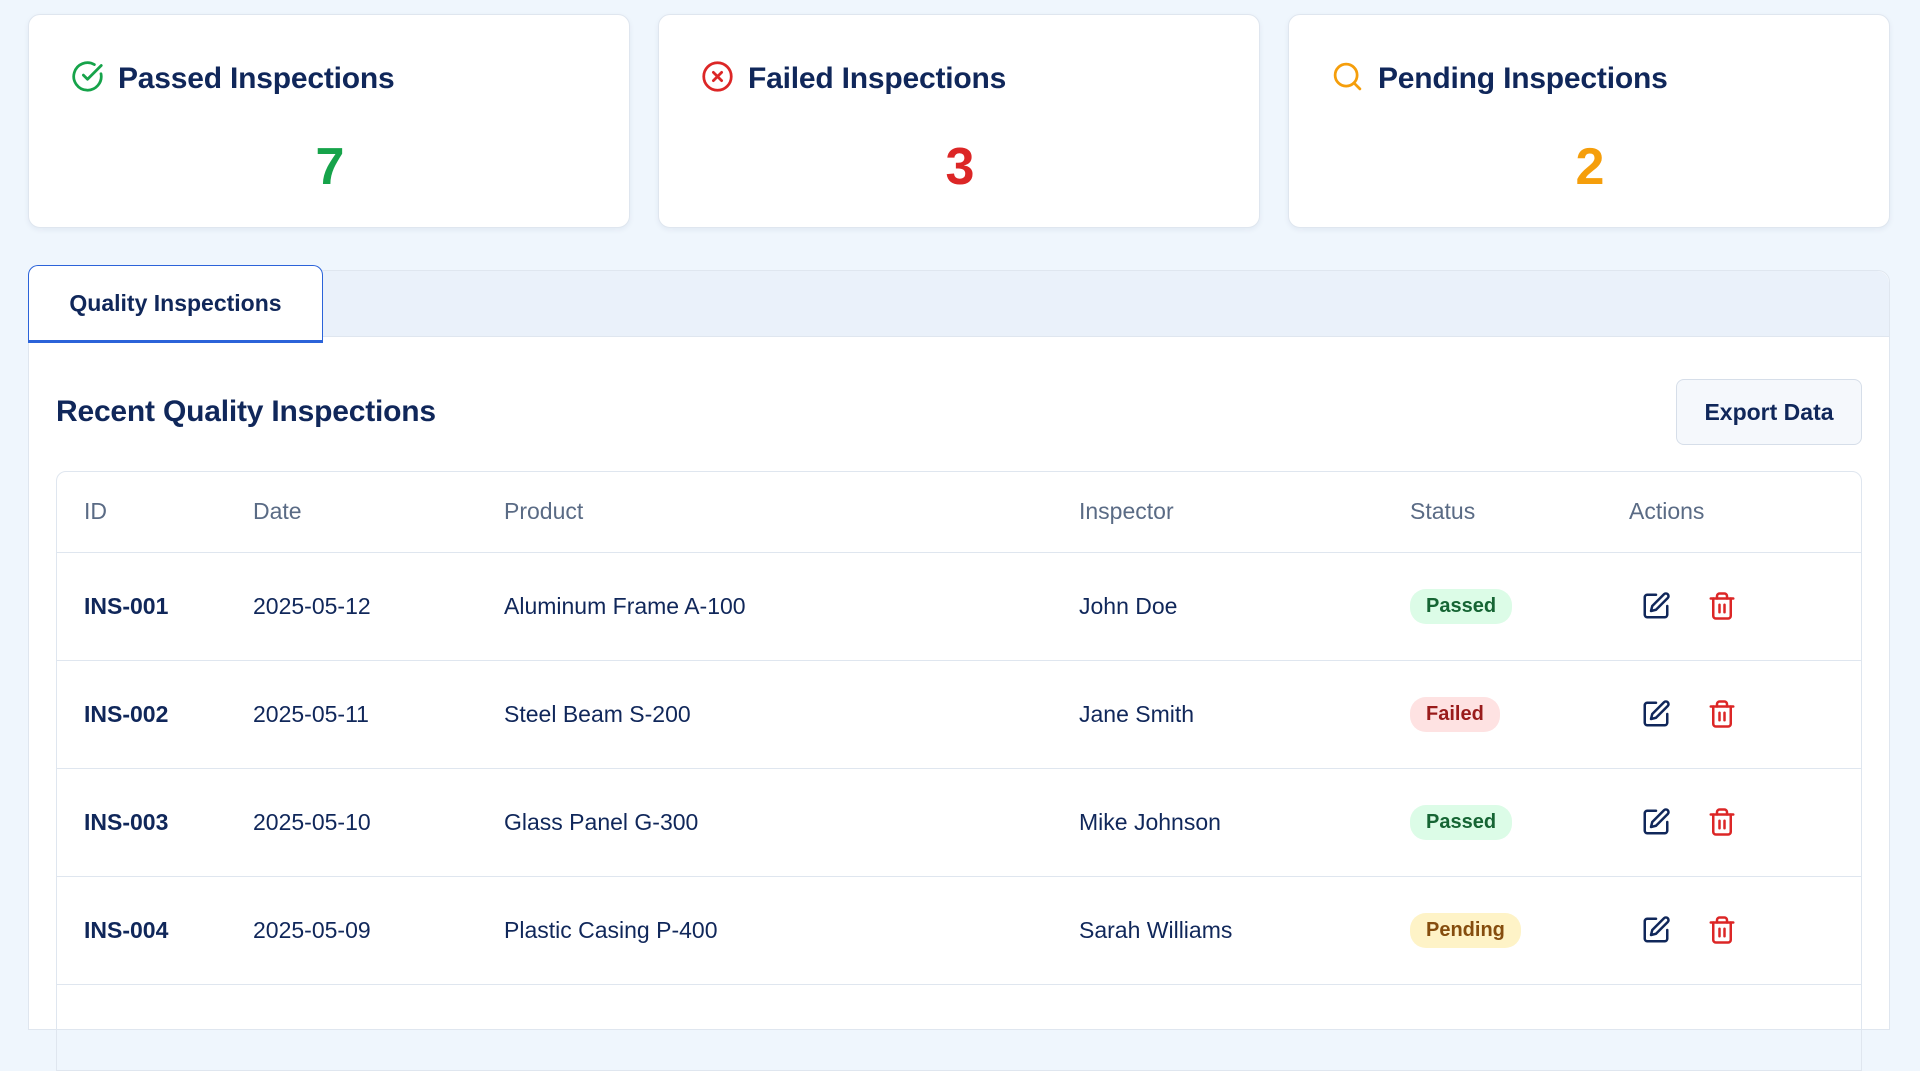 Image resolution: width=1920 pixels, height=1071 pixels. Describe the element at coordinates (1244, 512) in the screenshot. I see `column-header-inspector: Inspector` at that location.